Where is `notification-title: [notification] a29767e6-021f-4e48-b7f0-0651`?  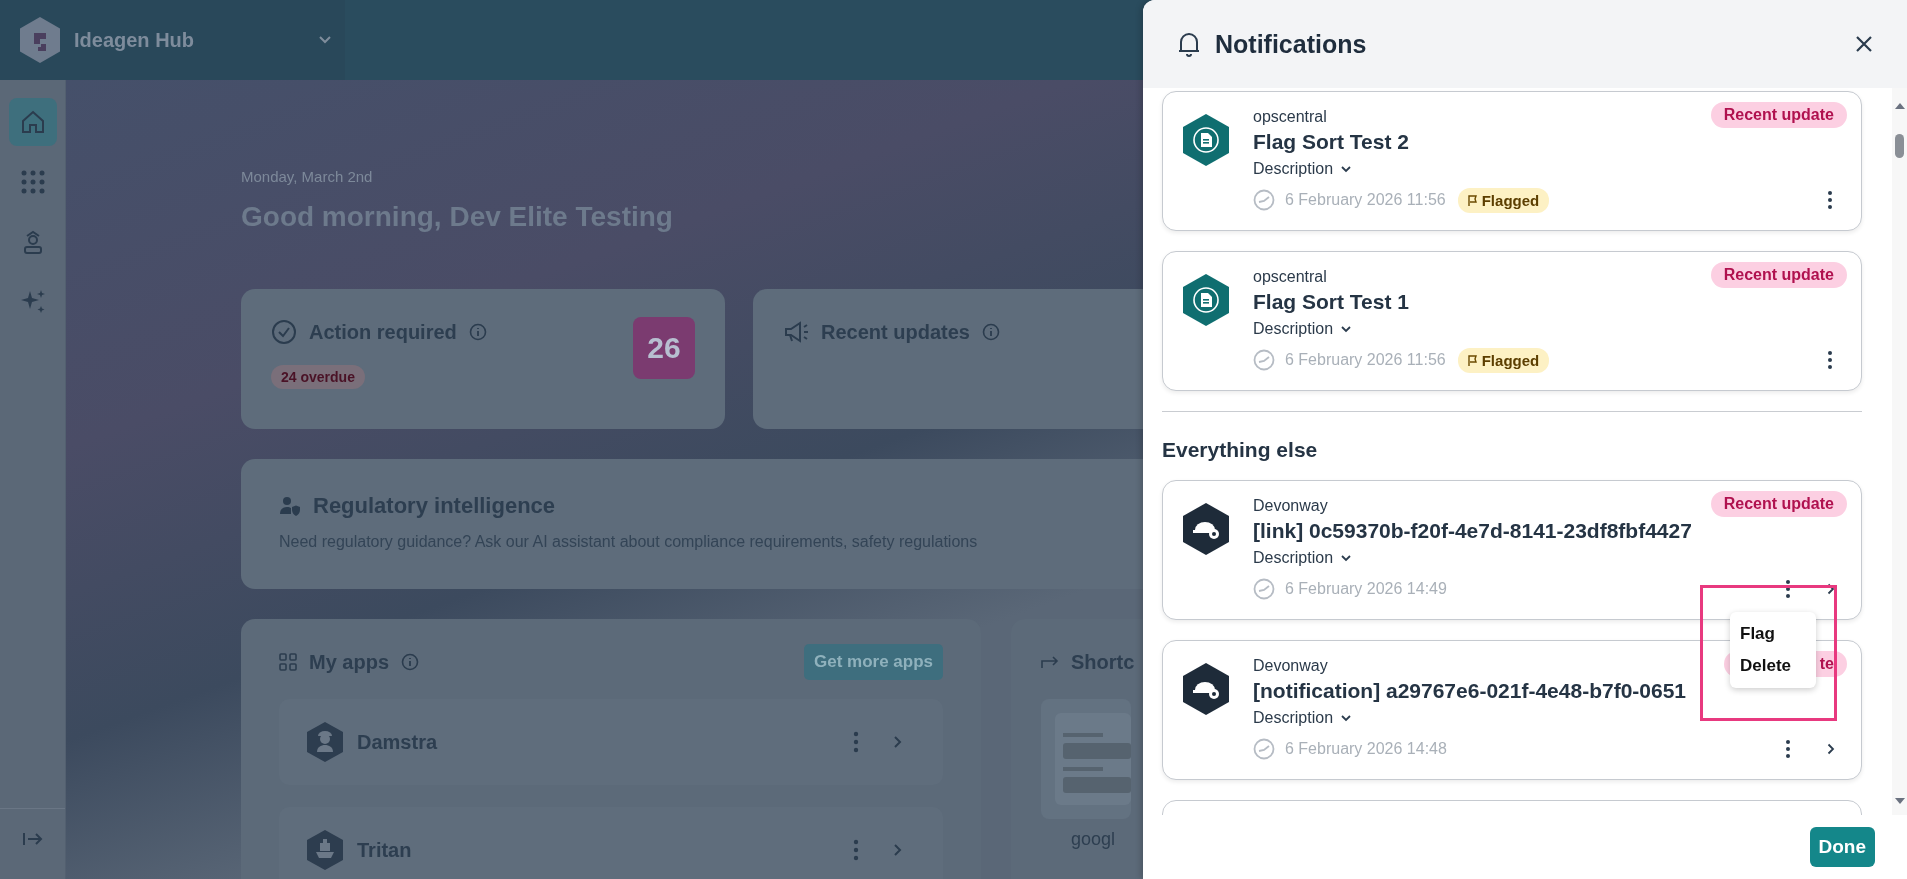
notification-title: [notification] a29767e6-021f-4e48-b7f0-0651 is located at coordinates (1470, 691).